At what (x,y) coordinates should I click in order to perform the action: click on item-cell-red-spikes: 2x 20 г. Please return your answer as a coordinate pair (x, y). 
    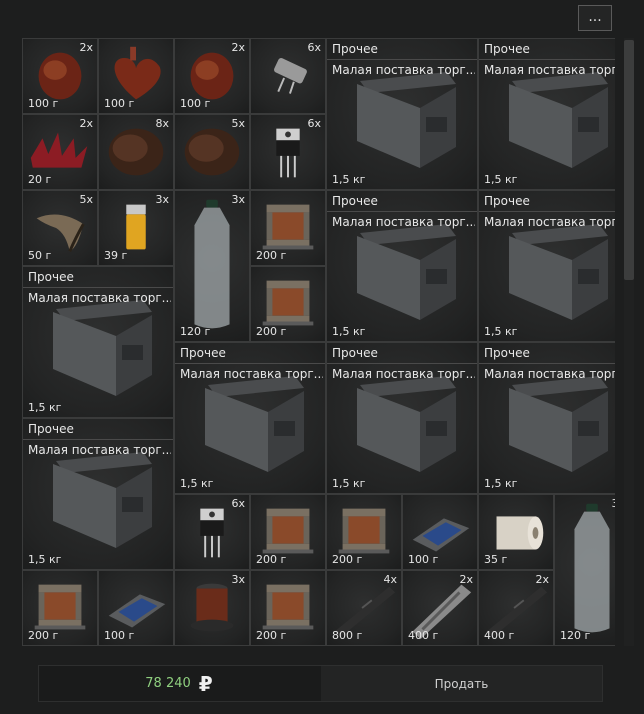
    Looking at the image, I should click on (60, 152).